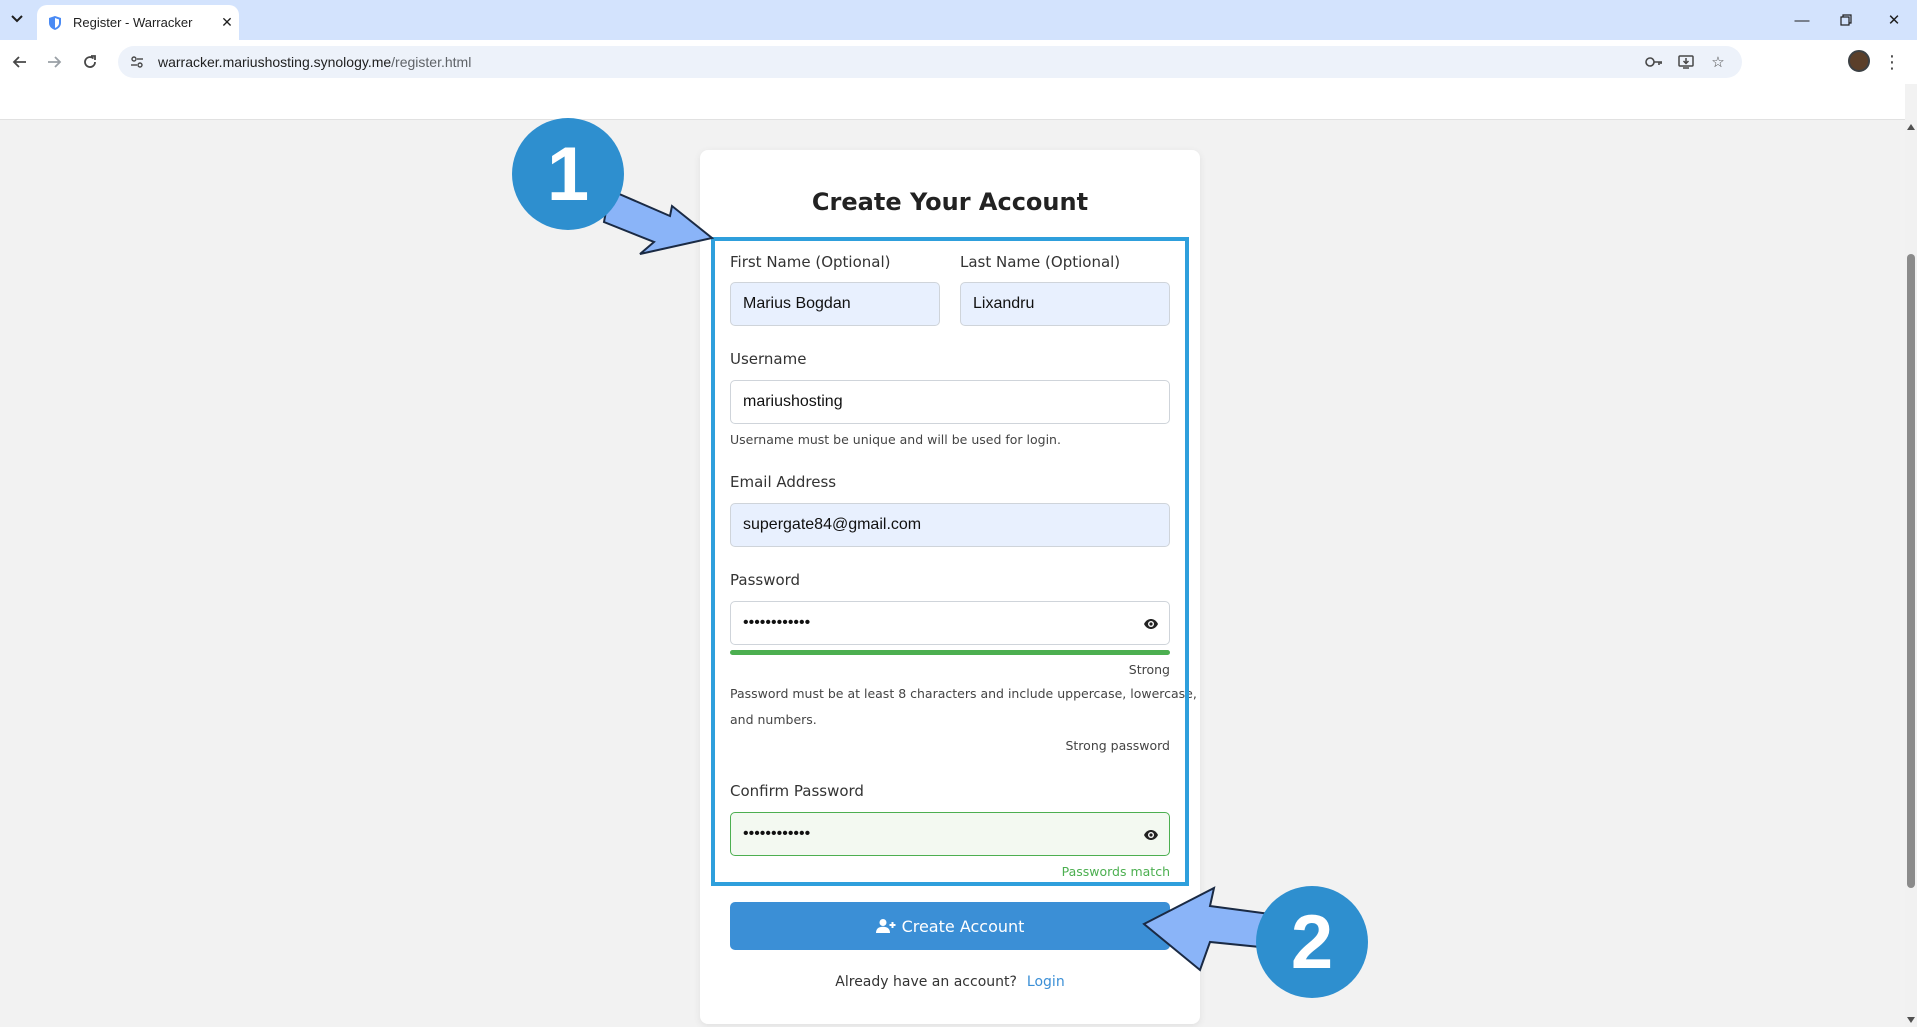 This screenshot has height=1027, width=1917. What do you see at coordinates (1312, 942) in the screenshot?
I see `annotation-step-2: 2` at bounding box center [1312, 942].